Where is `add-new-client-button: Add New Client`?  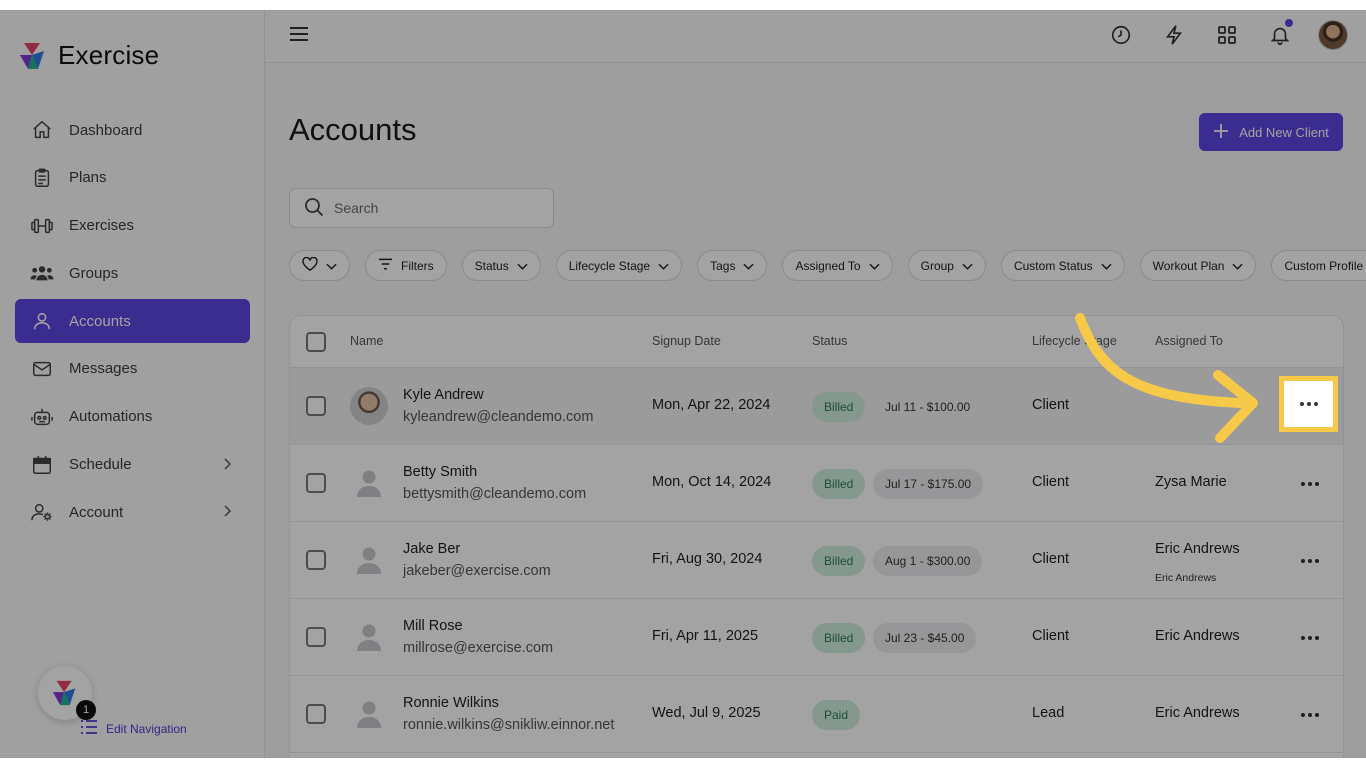
add-new-client-button: Add New Client is located at coordinates (1271, 132).